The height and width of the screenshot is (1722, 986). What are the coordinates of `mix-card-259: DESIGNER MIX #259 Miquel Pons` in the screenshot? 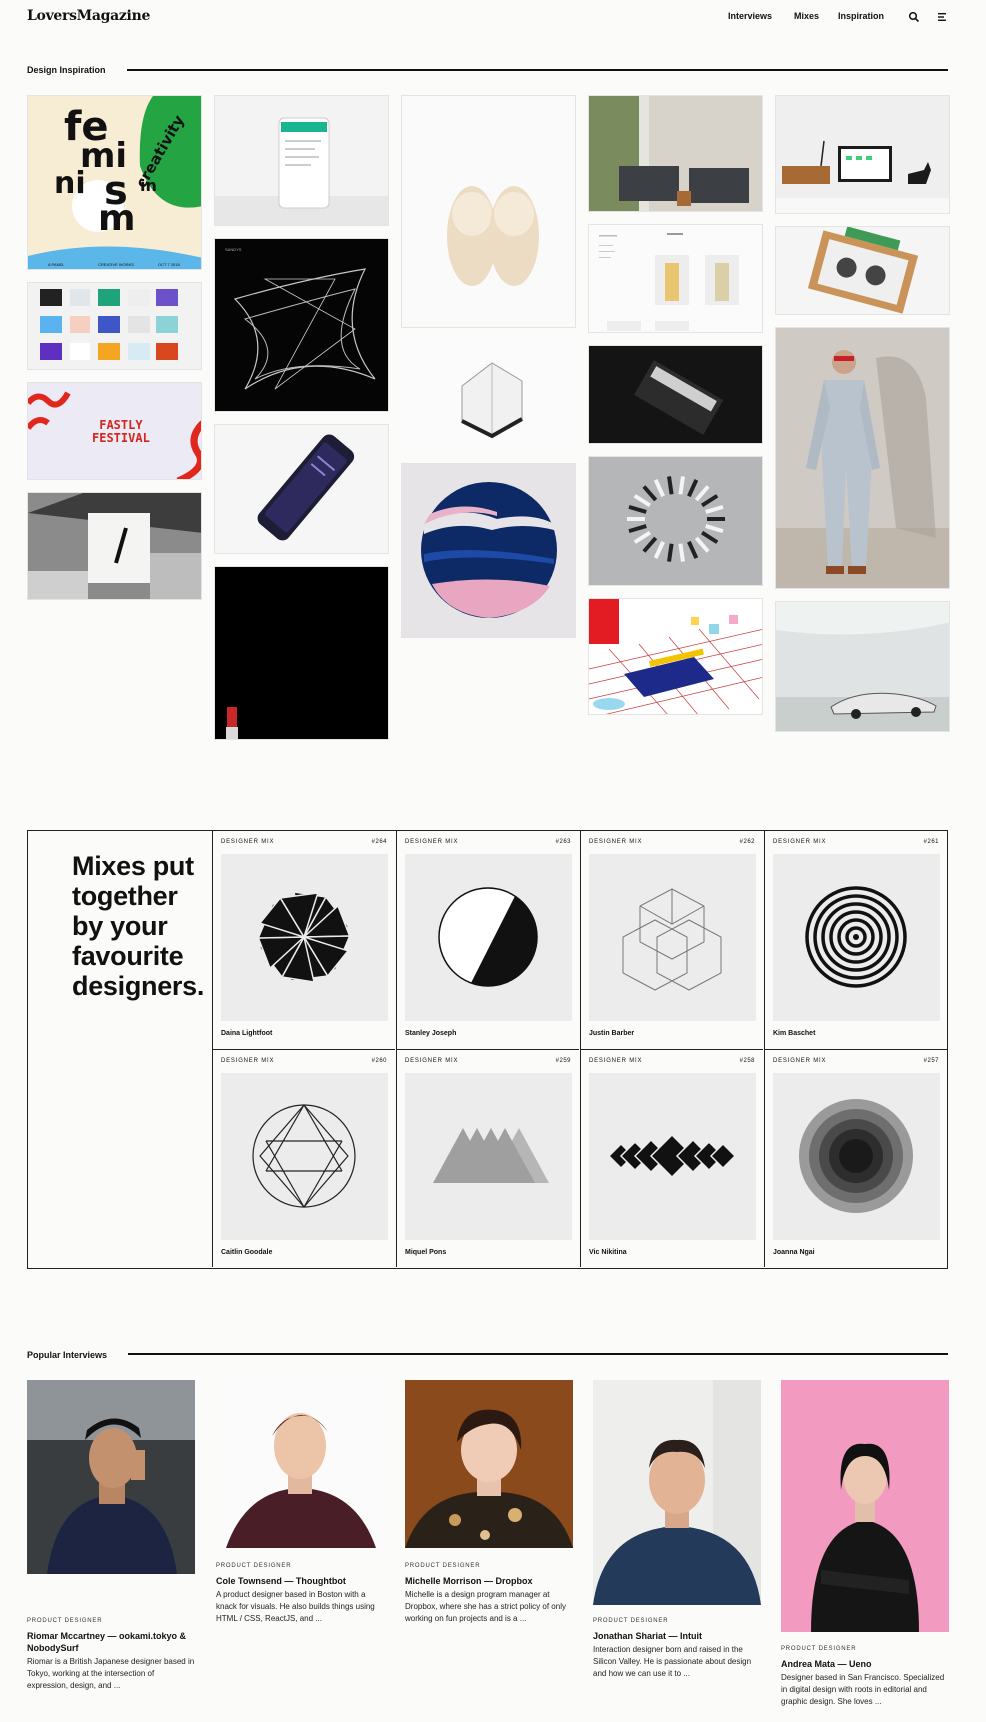 It's located at (487, 1158).